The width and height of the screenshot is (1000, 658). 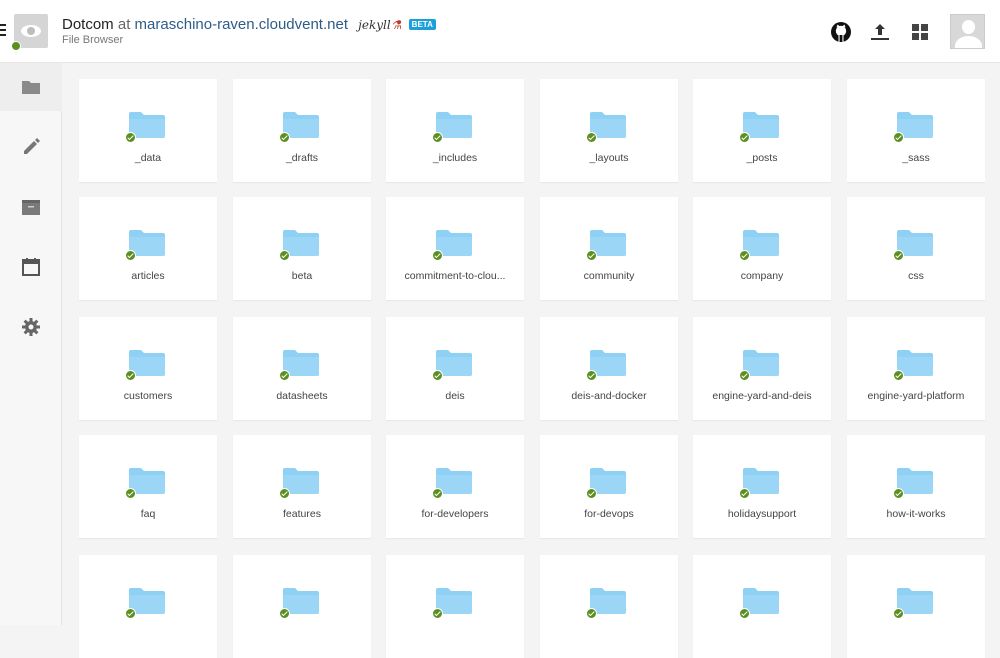 What do you see at coordinates (93, 40) in the screenshot?
I see `page-subtitle: File Browser` at bounding box center [93, 40].